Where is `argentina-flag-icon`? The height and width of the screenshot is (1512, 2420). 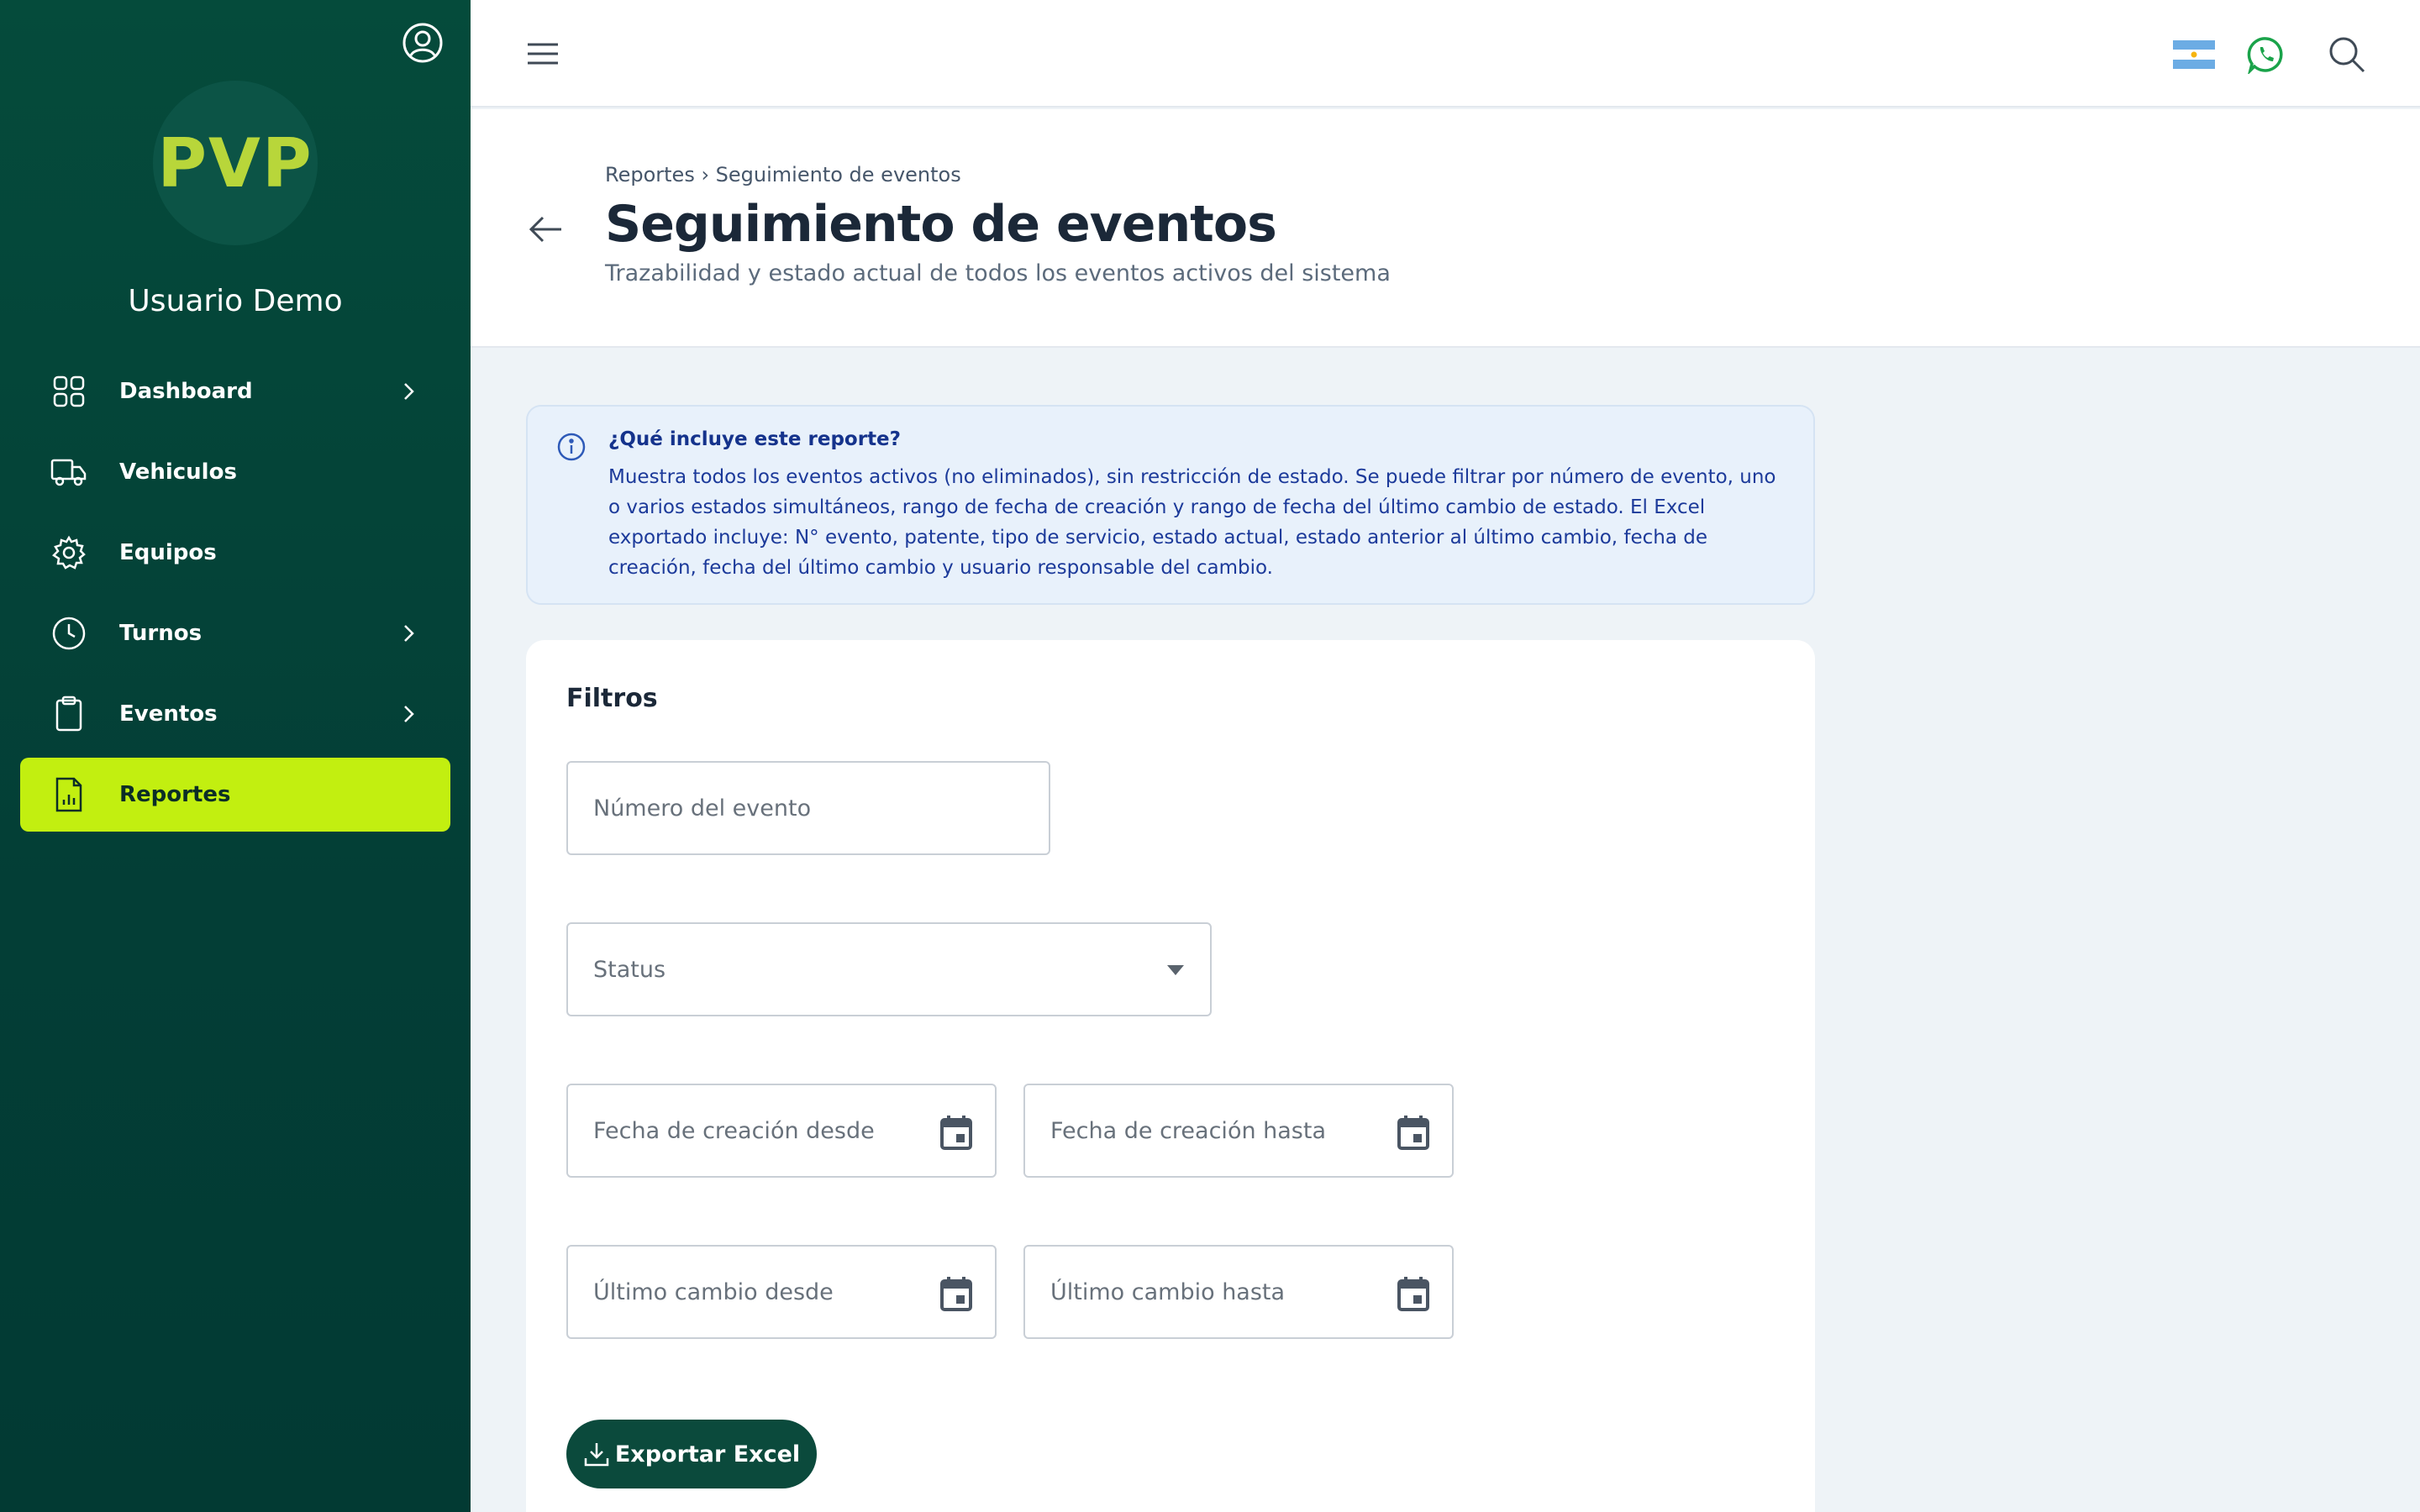 argentina-flag-icon is located at coordinates (2194, 54).